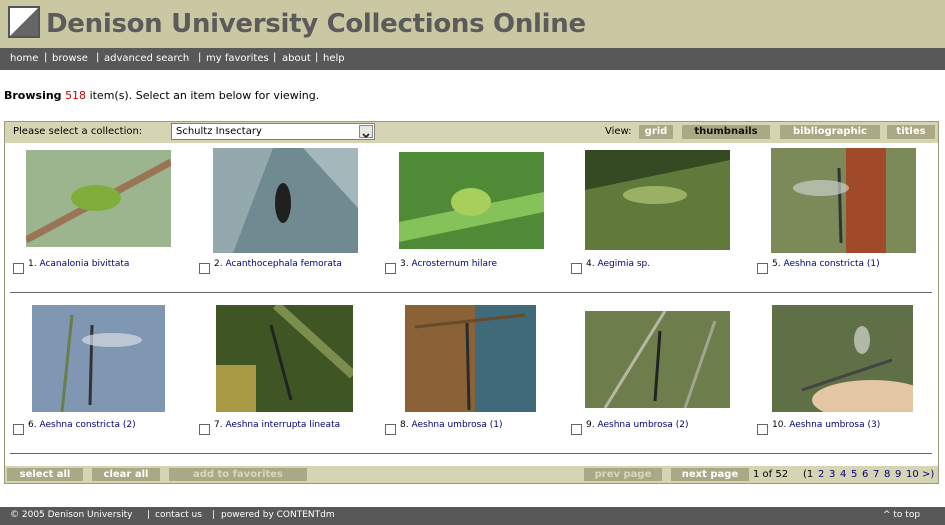 This screenshot has height=525, width=945. What do you see at coordinates (238, 474) in the screenshot?
I see `add-to-favorites-button: add to favorites` at bounding box center [238, 474].